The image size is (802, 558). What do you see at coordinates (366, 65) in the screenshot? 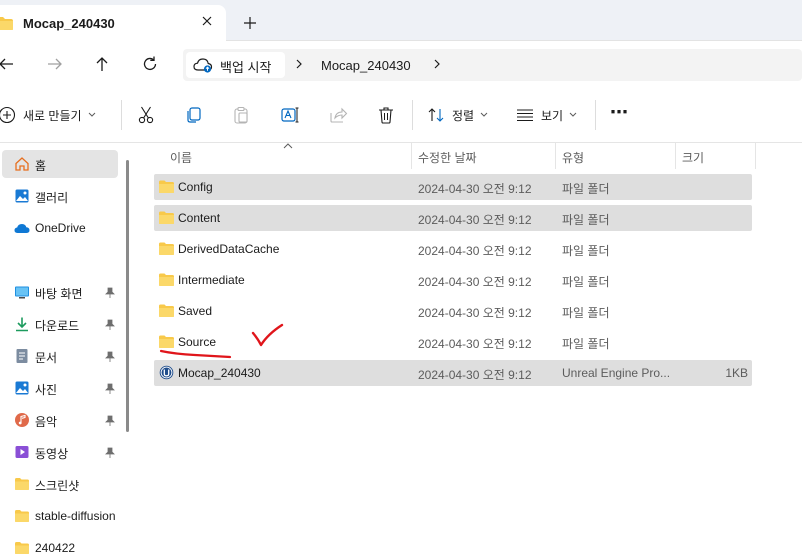
I see `breadcrumb-item: Mocap_240430` at bounding box center [366, 65].